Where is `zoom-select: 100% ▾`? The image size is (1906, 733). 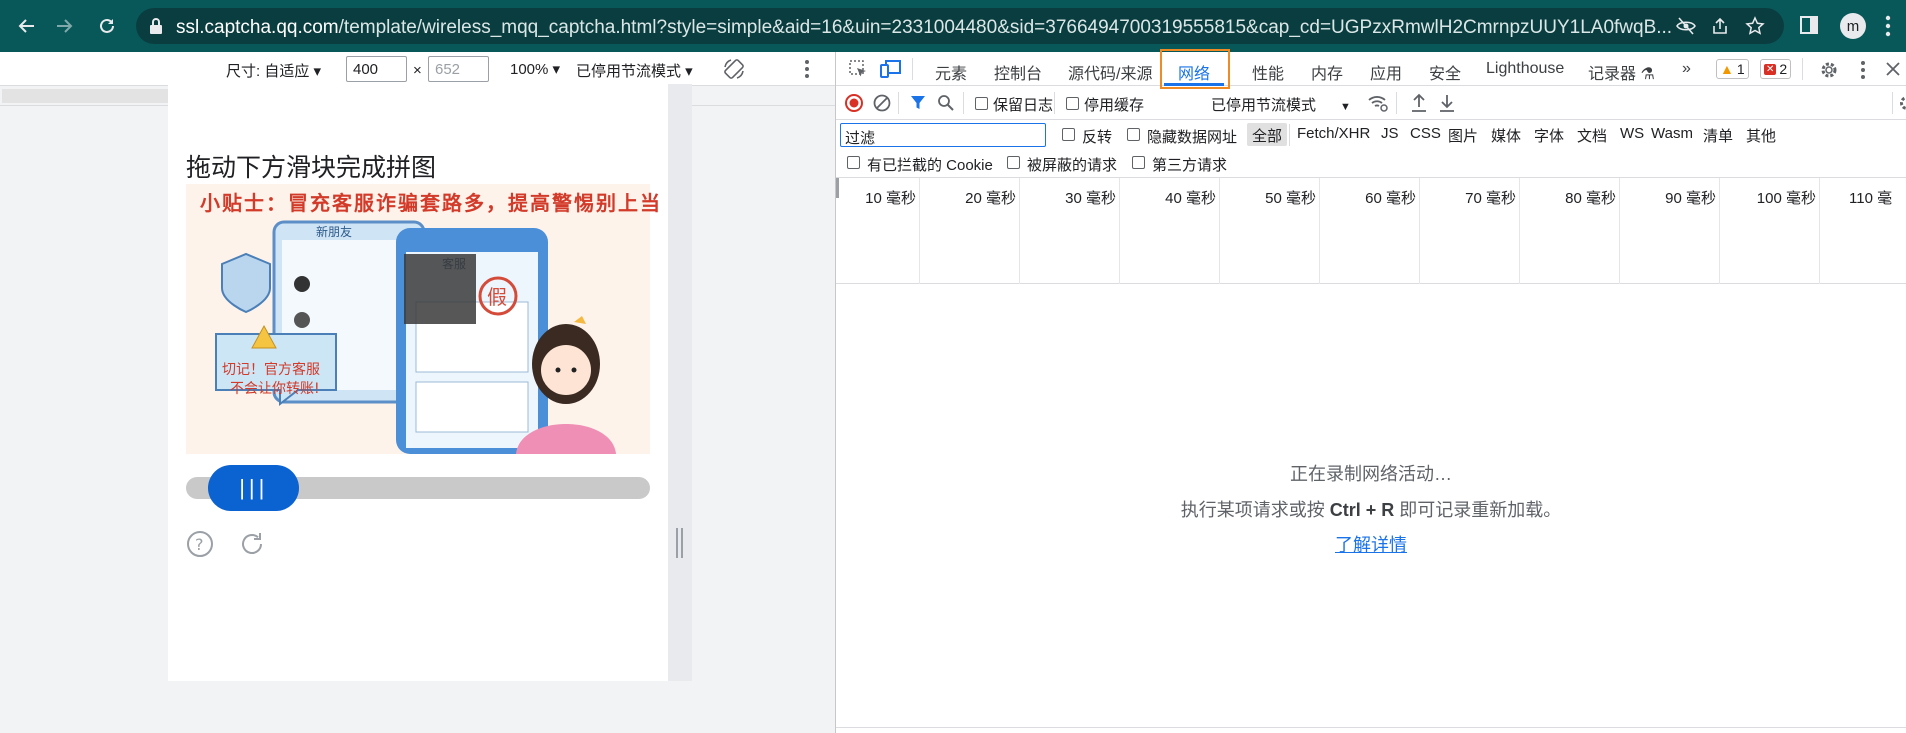
zoom-select: 100% ▾ is located at coordinates (535, 69).